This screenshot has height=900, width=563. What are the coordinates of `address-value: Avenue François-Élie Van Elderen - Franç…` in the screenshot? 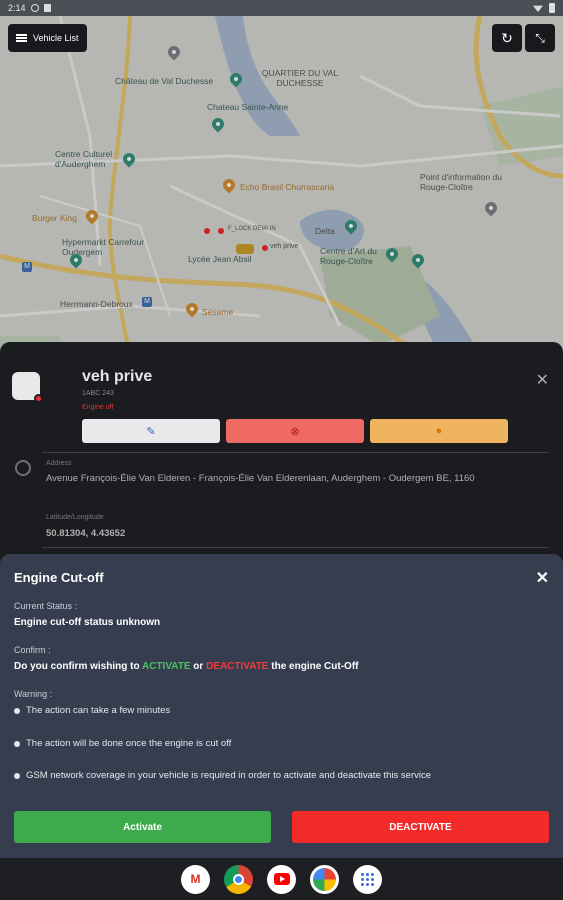 It's located at (260, 478).